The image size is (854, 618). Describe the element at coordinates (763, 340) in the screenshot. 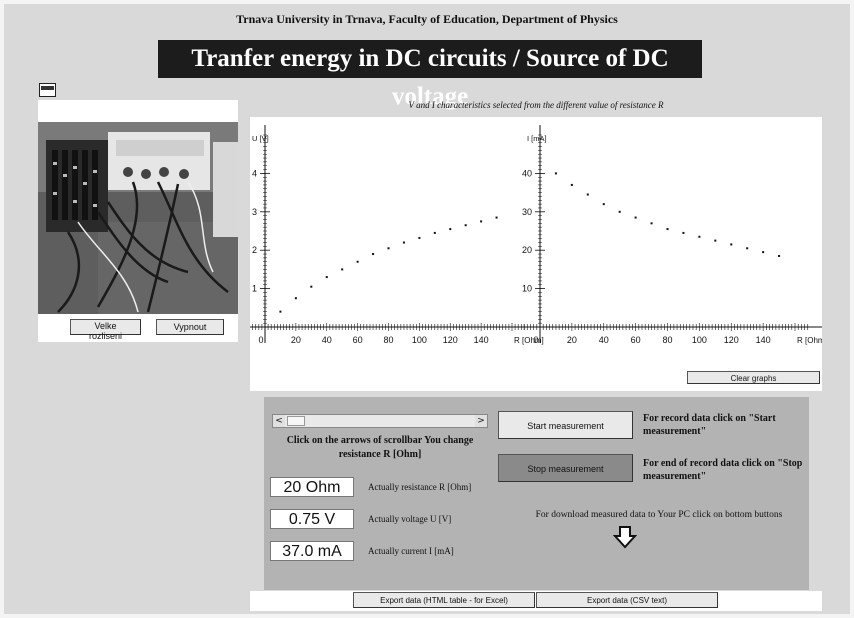

I see `chart2-x-tick-label: 140` at that location.